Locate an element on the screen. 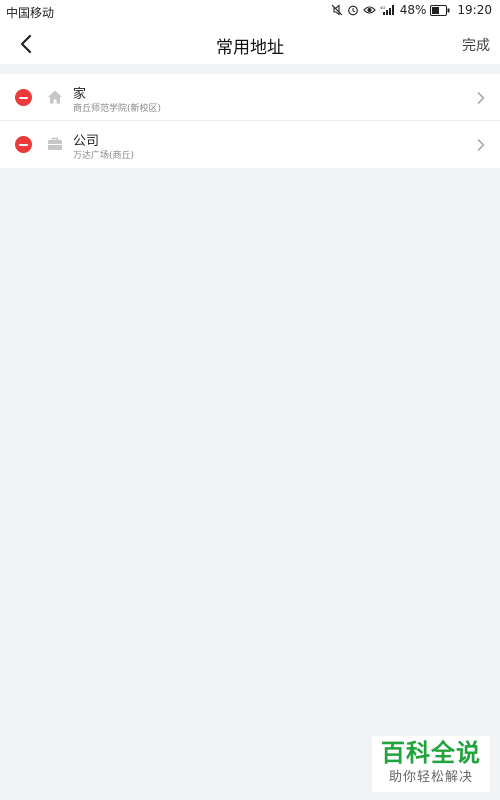 This screenshot has width=500, height=800. mute-icon is located at coordinates (337, 10).